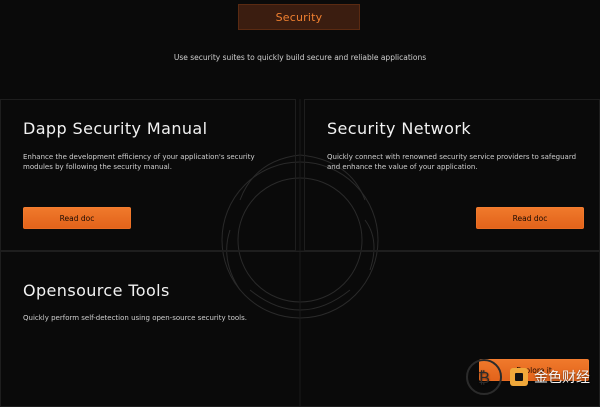 Image resolution: width=600 pixels, height=407 pixels. Describe the element at coordinates (115, 128) in the screenshot. I see `card-title: Dapp Security Manual` at that location.